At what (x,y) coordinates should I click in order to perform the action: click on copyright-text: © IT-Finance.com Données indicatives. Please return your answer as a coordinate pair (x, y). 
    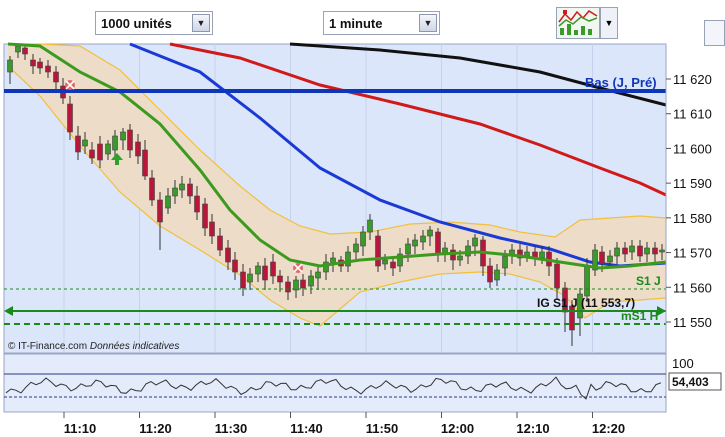
    Looking at the image, I should click on (93, 346).